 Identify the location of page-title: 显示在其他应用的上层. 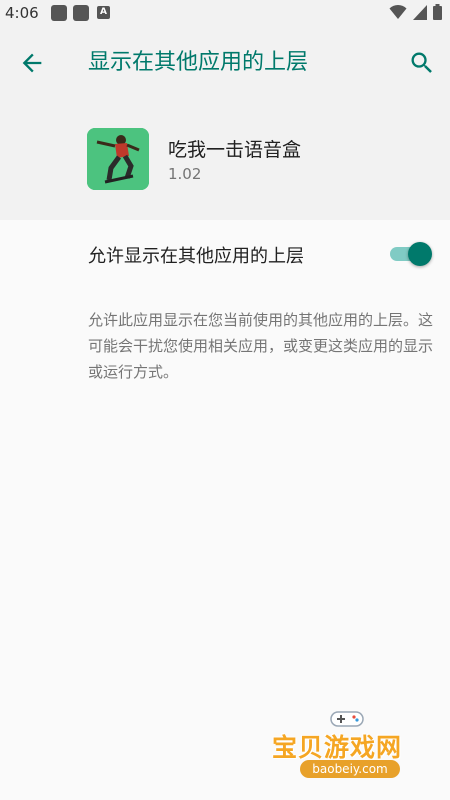
(198, 62).